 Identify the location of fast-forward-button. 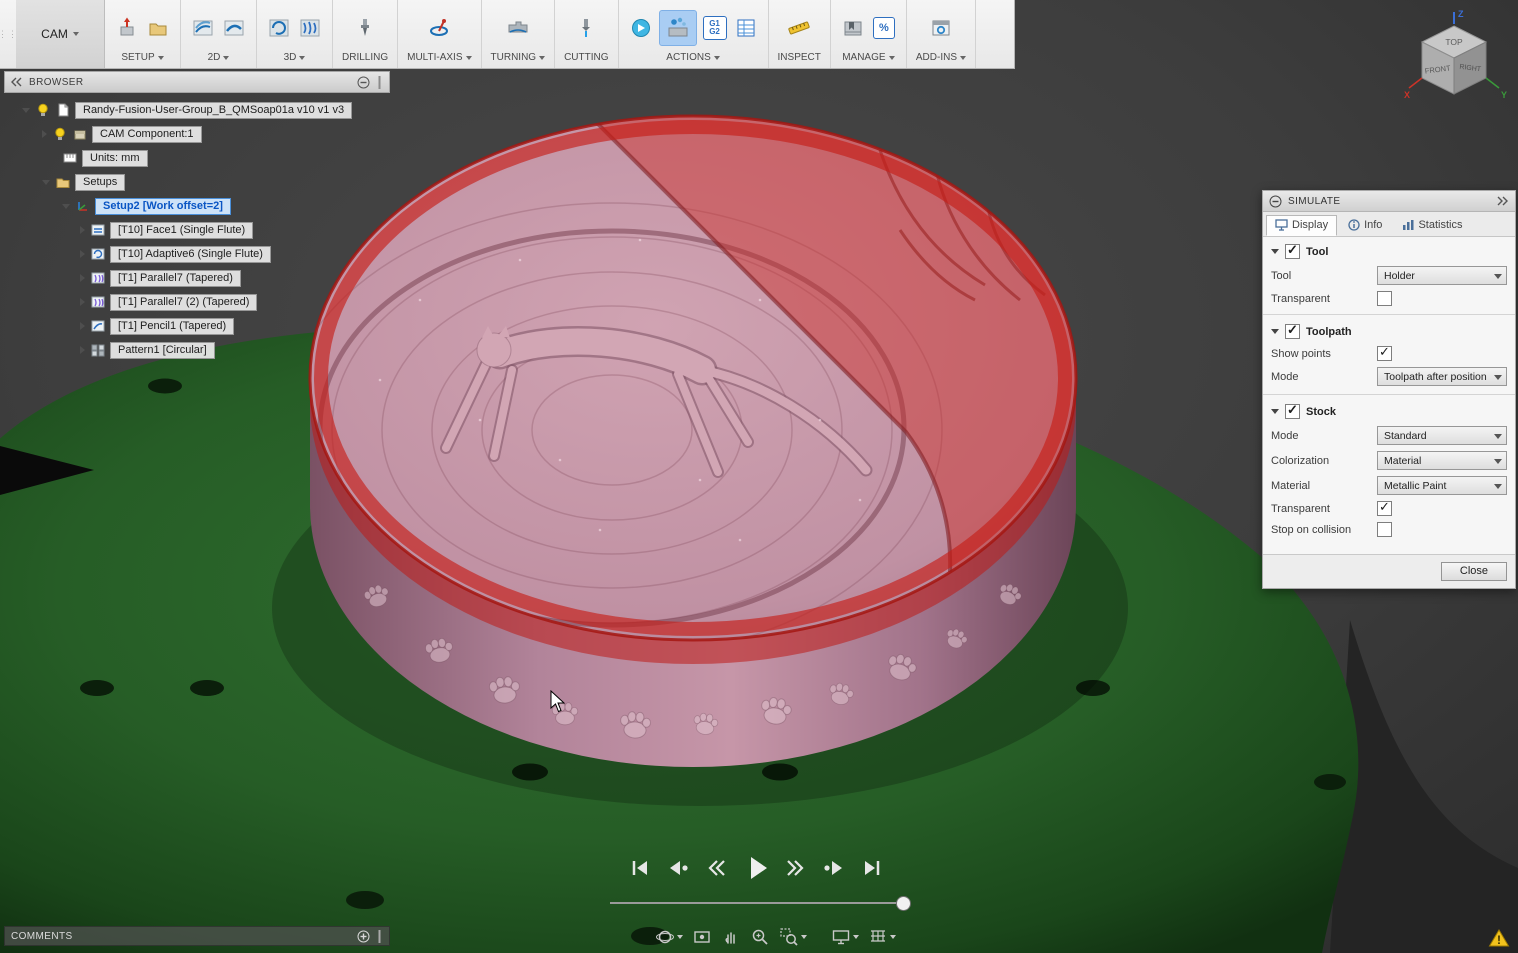
(795, 868).